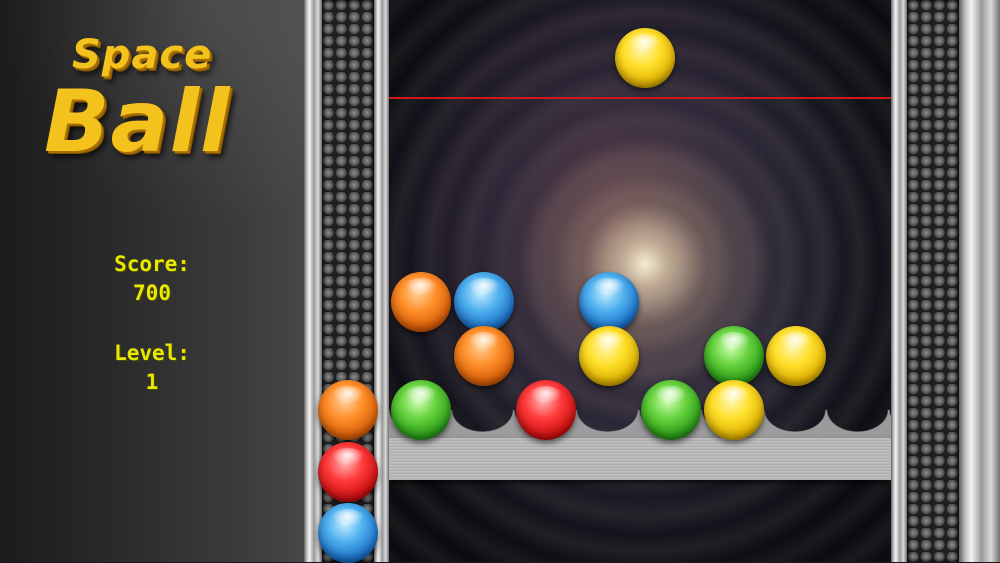 This screenshot has height=563, width=1000. Describe the element at coordinates (152, 382) in the screenshot. I see `level-value: 1` at that location.